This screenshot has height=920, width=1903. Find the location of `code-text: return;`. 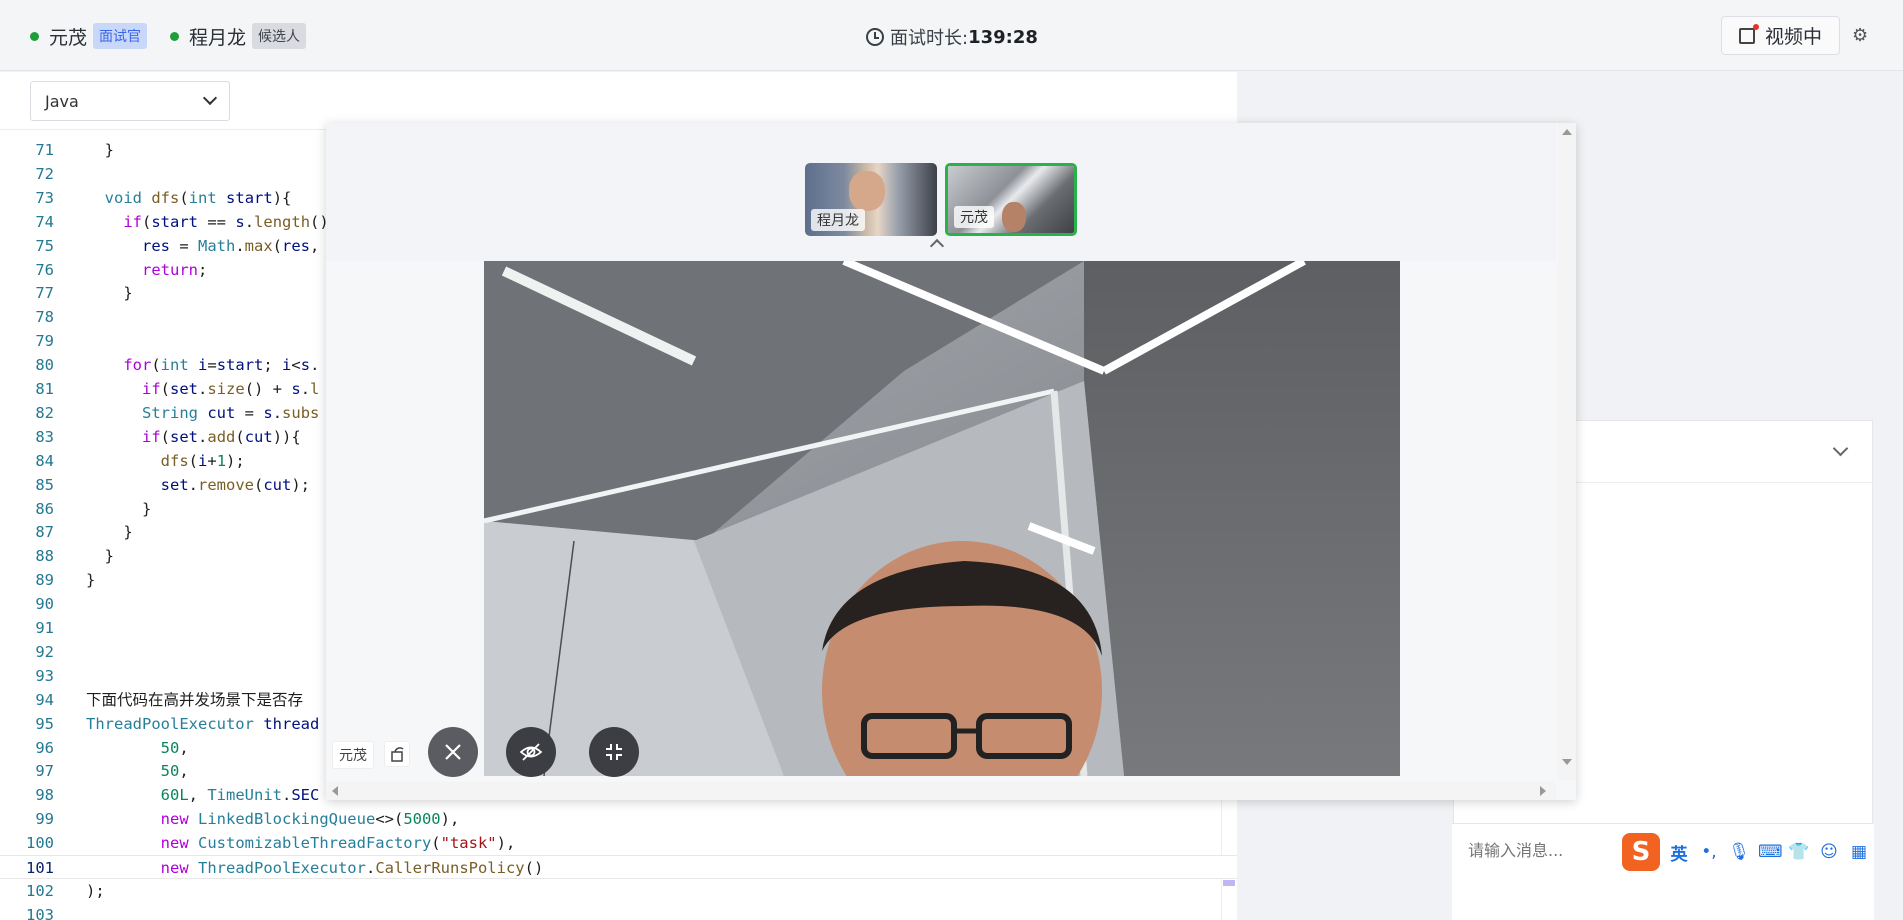

code-text: return; is located at coordinates (175, 269).